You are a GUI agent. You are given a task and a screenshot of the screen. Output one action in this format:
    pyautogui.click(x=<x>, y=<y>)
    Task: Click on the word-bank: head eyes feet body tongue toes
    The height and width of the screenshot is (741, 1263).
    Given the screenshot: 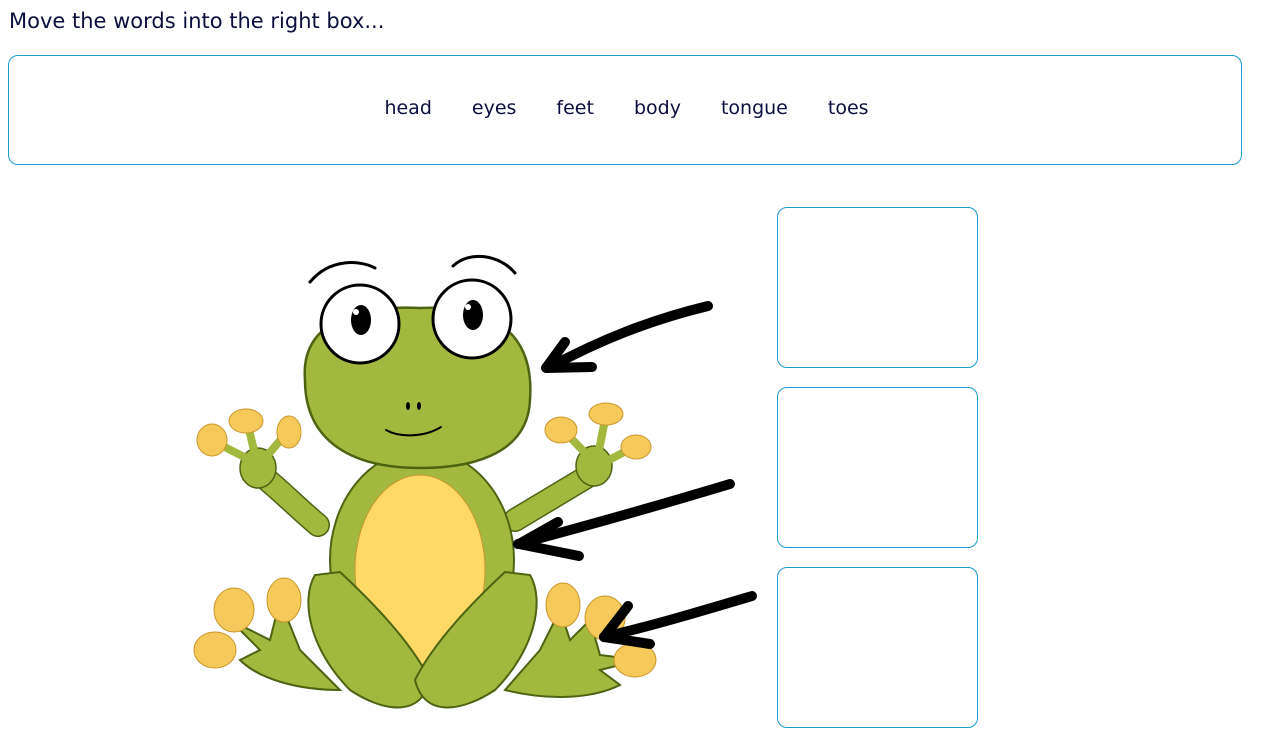 What is the action you would take?
    pyautogui.click(x=625, y=110)
    